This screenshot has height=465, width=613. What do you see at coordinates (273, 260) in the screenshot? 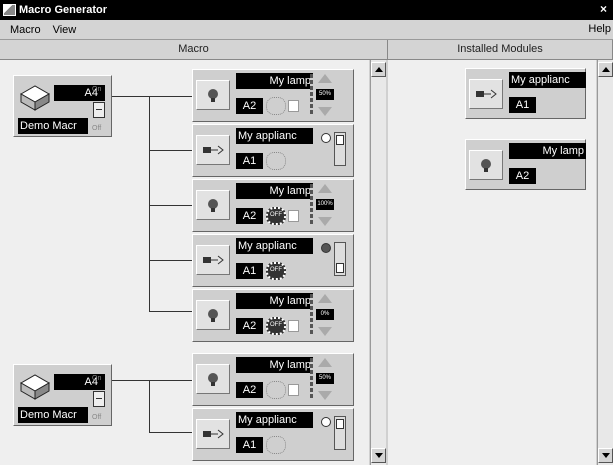
I see `macro-step-appliance: My applianc A1 OFF` at bounding box center [273, 260].